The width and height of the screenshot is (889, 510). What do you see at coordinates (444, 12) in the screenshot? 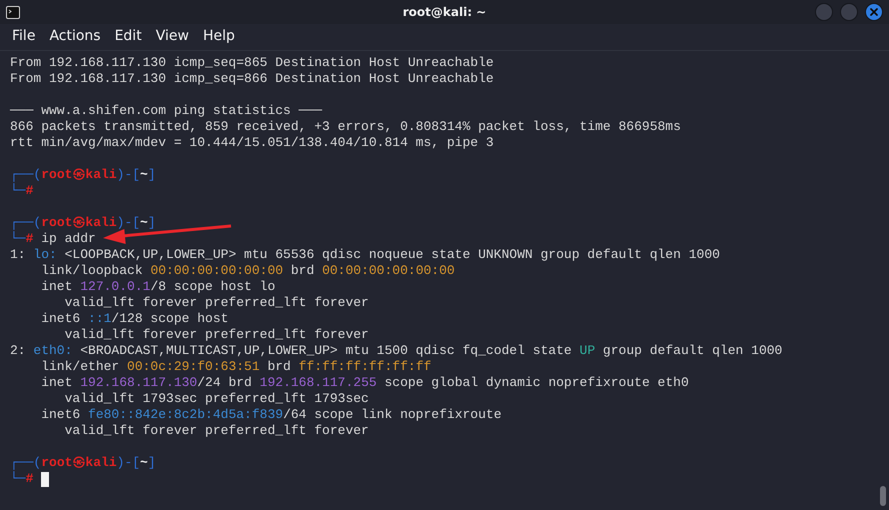
I see `window-title: root@kali: ~` at bounding box center [444, 12].